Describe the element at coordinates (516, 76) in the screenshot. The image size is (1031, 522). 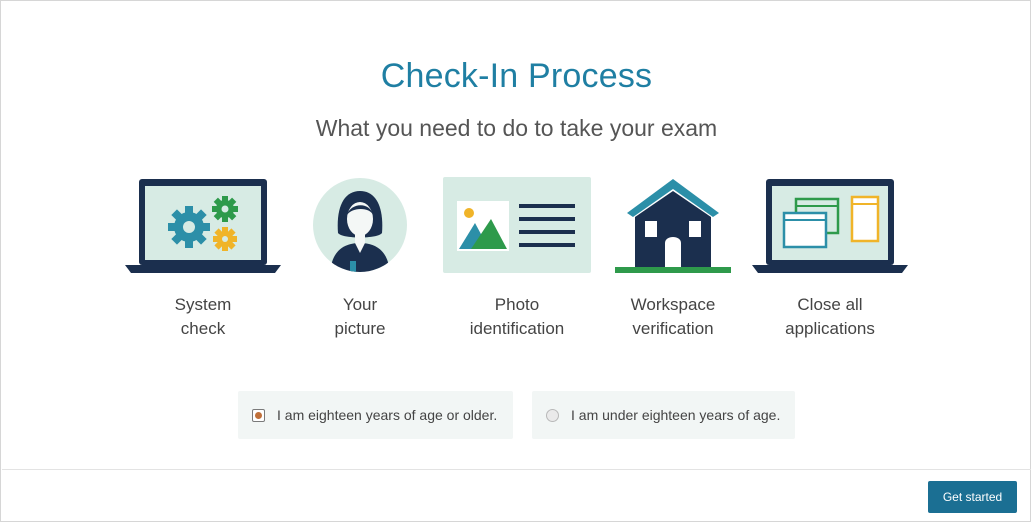
I see `page-title: Check-In Process` at that location.